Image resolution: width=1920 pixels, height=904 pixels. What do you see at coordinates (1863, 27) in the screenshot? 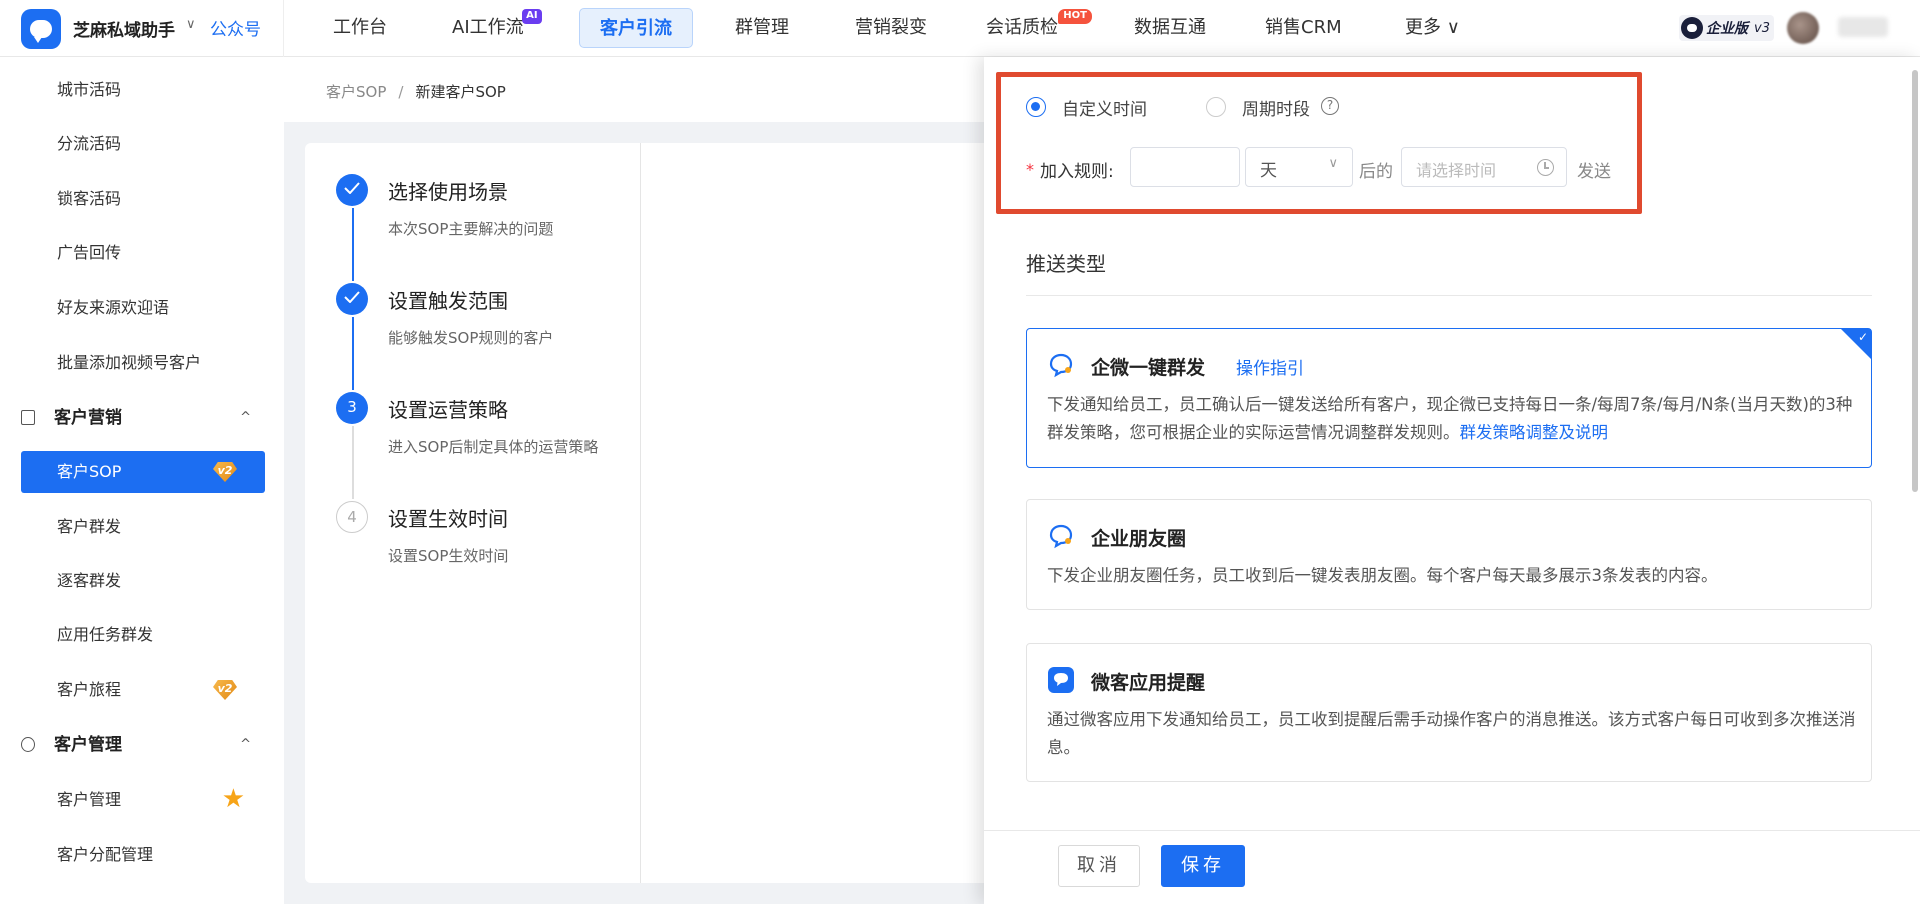
I see `username-blurred` at bounding box center [1863, 27].